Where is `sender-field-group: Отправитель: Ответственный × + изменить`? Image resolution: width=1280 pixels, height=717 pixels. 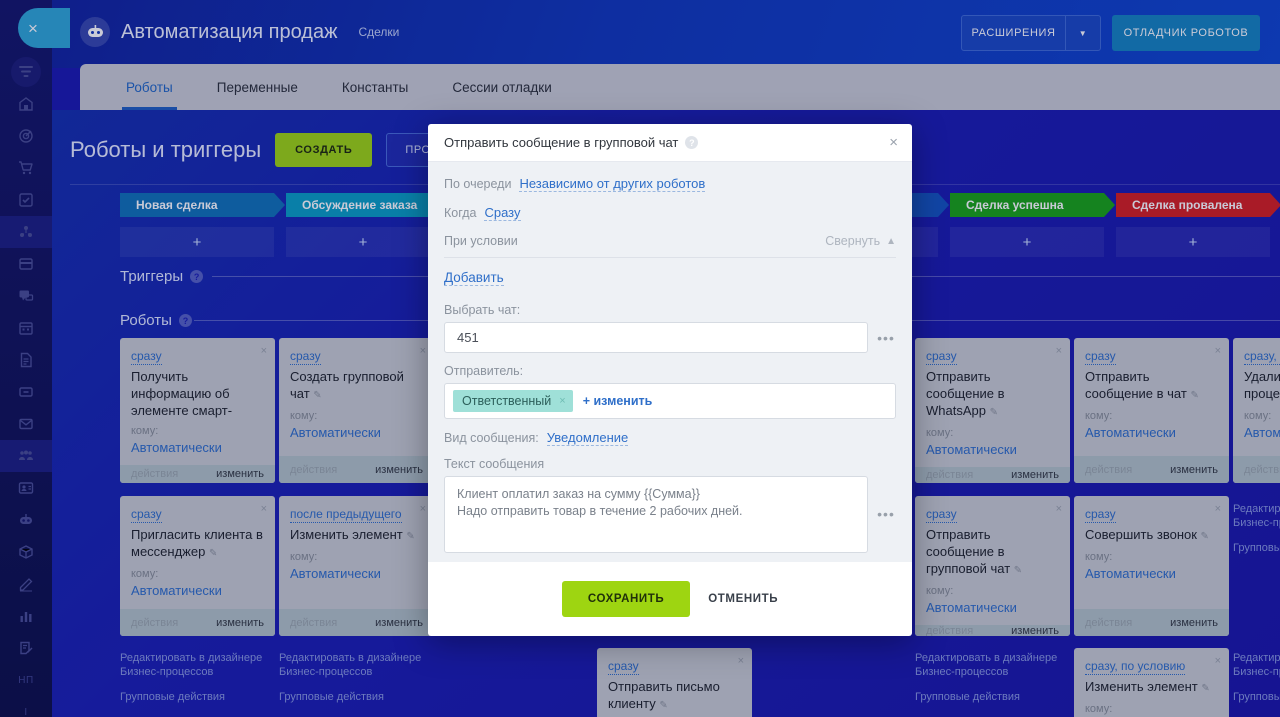 sender-field-group: Отправитель: Ответственный × + изменить is located at coordinates (670, 391).